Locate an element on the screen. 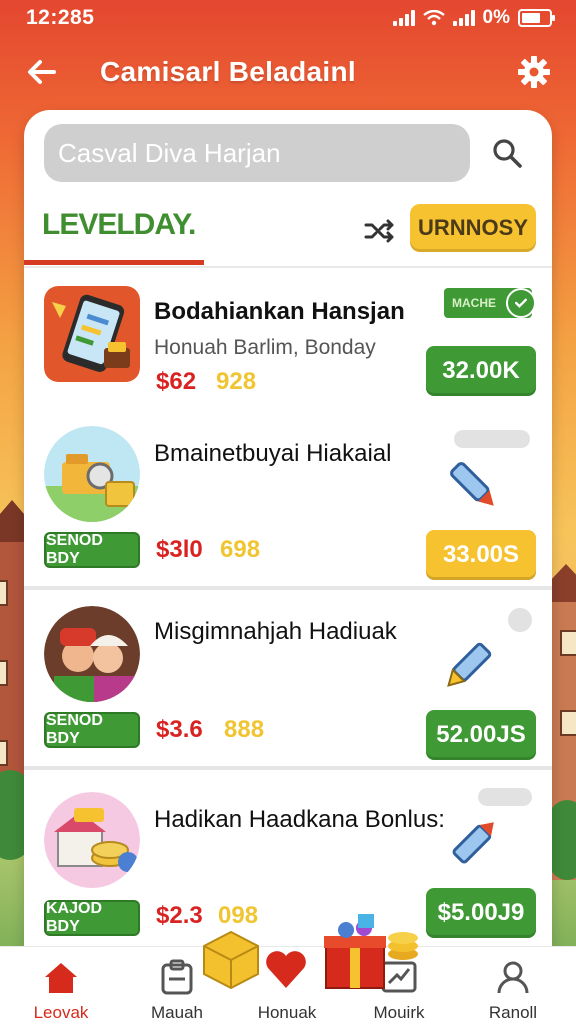 The width and height of the screenshot is (576, 1024). section-tab-indicator is located at coordinates (114, 262).